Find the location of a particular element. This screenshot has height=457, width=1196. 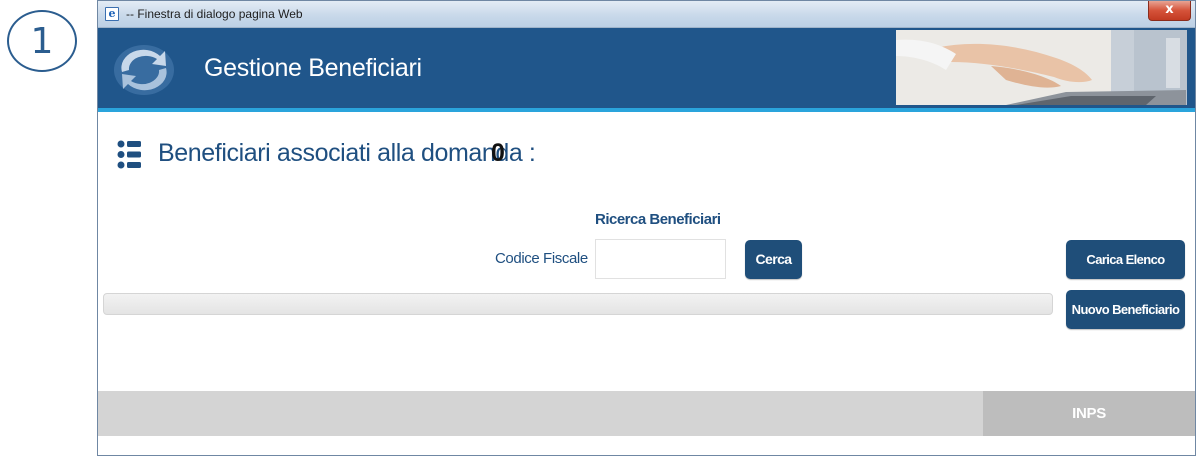

load-list-button: Carica Elenco is located at coordinates (1125, 259).